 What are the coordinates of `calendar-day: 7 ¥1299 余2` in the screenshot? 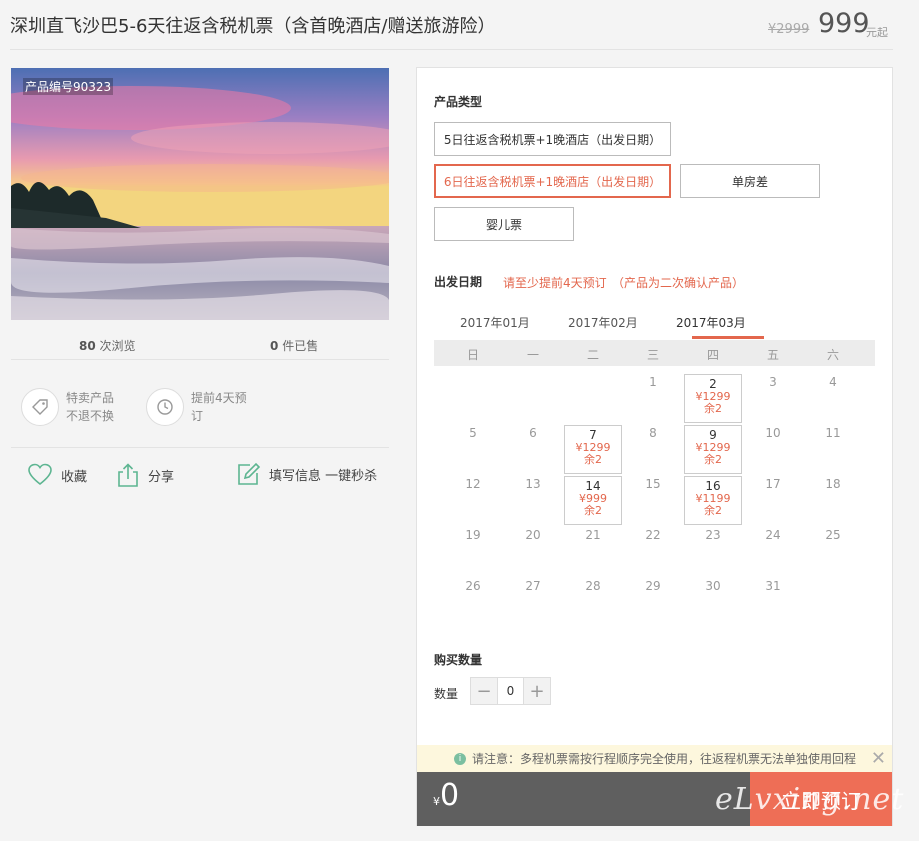 It's located at (593, 449).